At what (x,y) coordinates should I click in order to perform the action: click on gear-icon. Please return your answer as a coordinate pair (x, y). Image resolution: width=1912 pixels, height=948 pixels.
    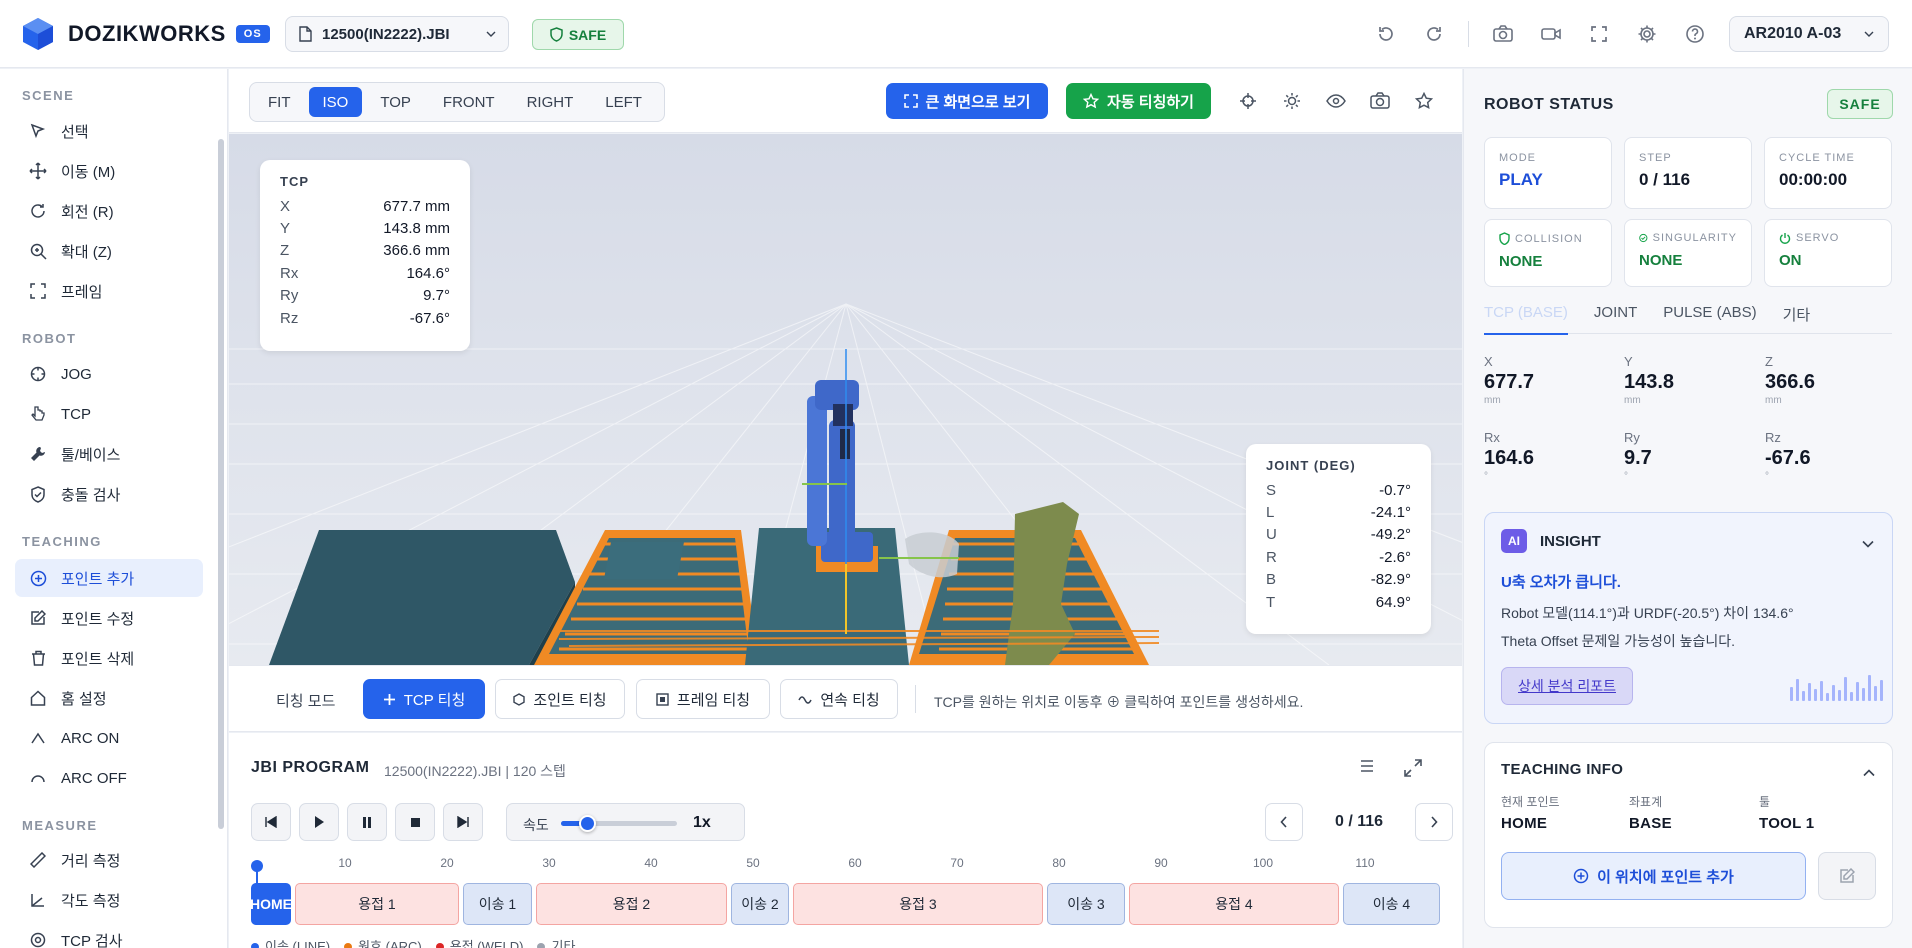
    Looking at the image, I should click on (1647, 34).